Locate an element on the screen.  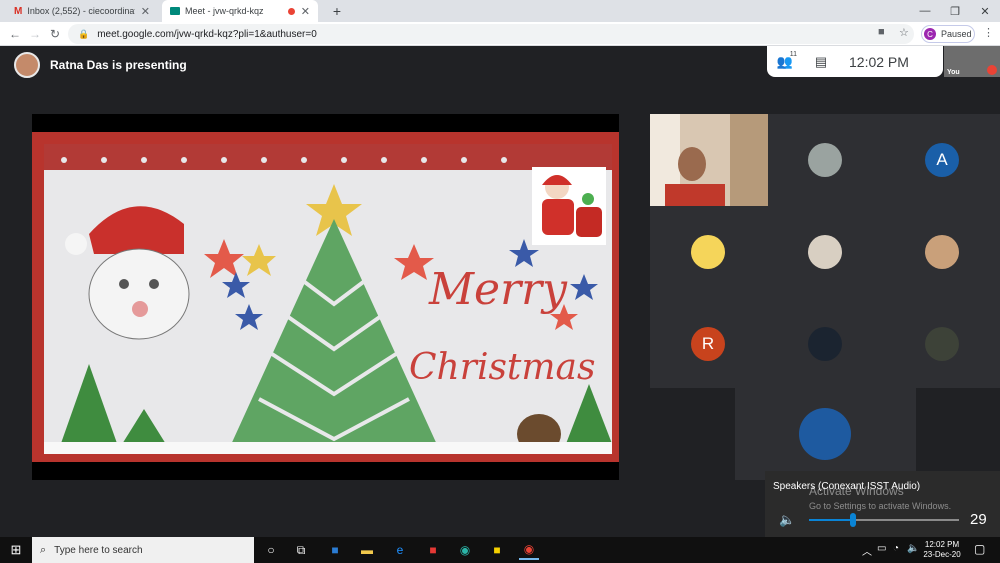
presenter-label: Ratna Das is presenting is located at coordinates (100, 65).